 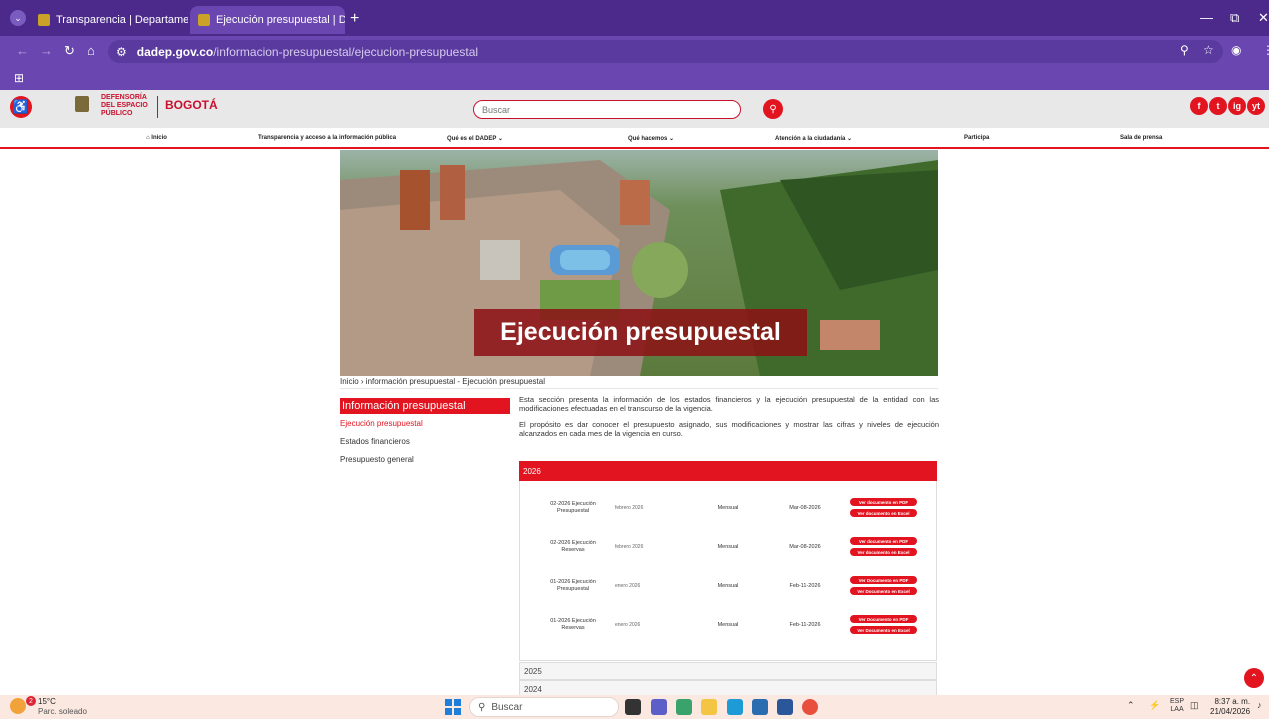 I want to click on doc-name: 01-2026 Ejecución Reservas, so click(x=573, y=624).